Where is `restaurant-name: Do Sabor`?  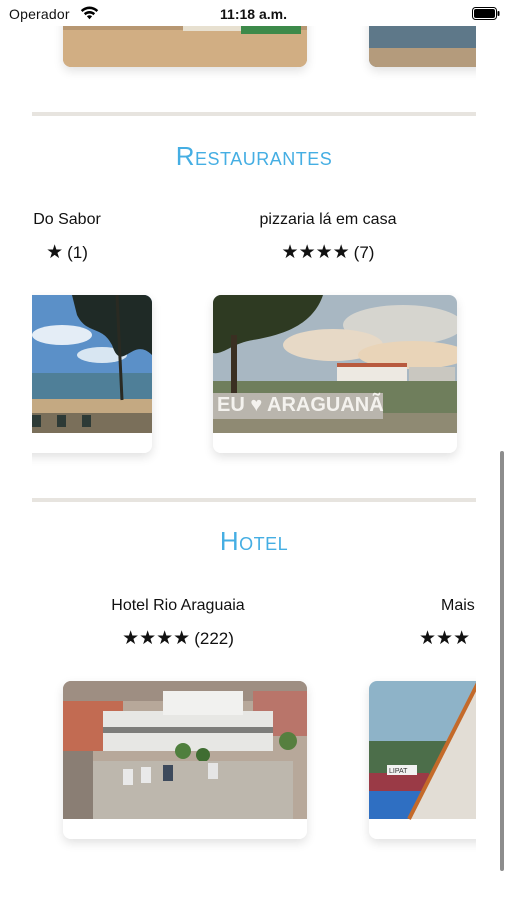
restaurant-name: Do Sabor is located at coordinates (87, 220).